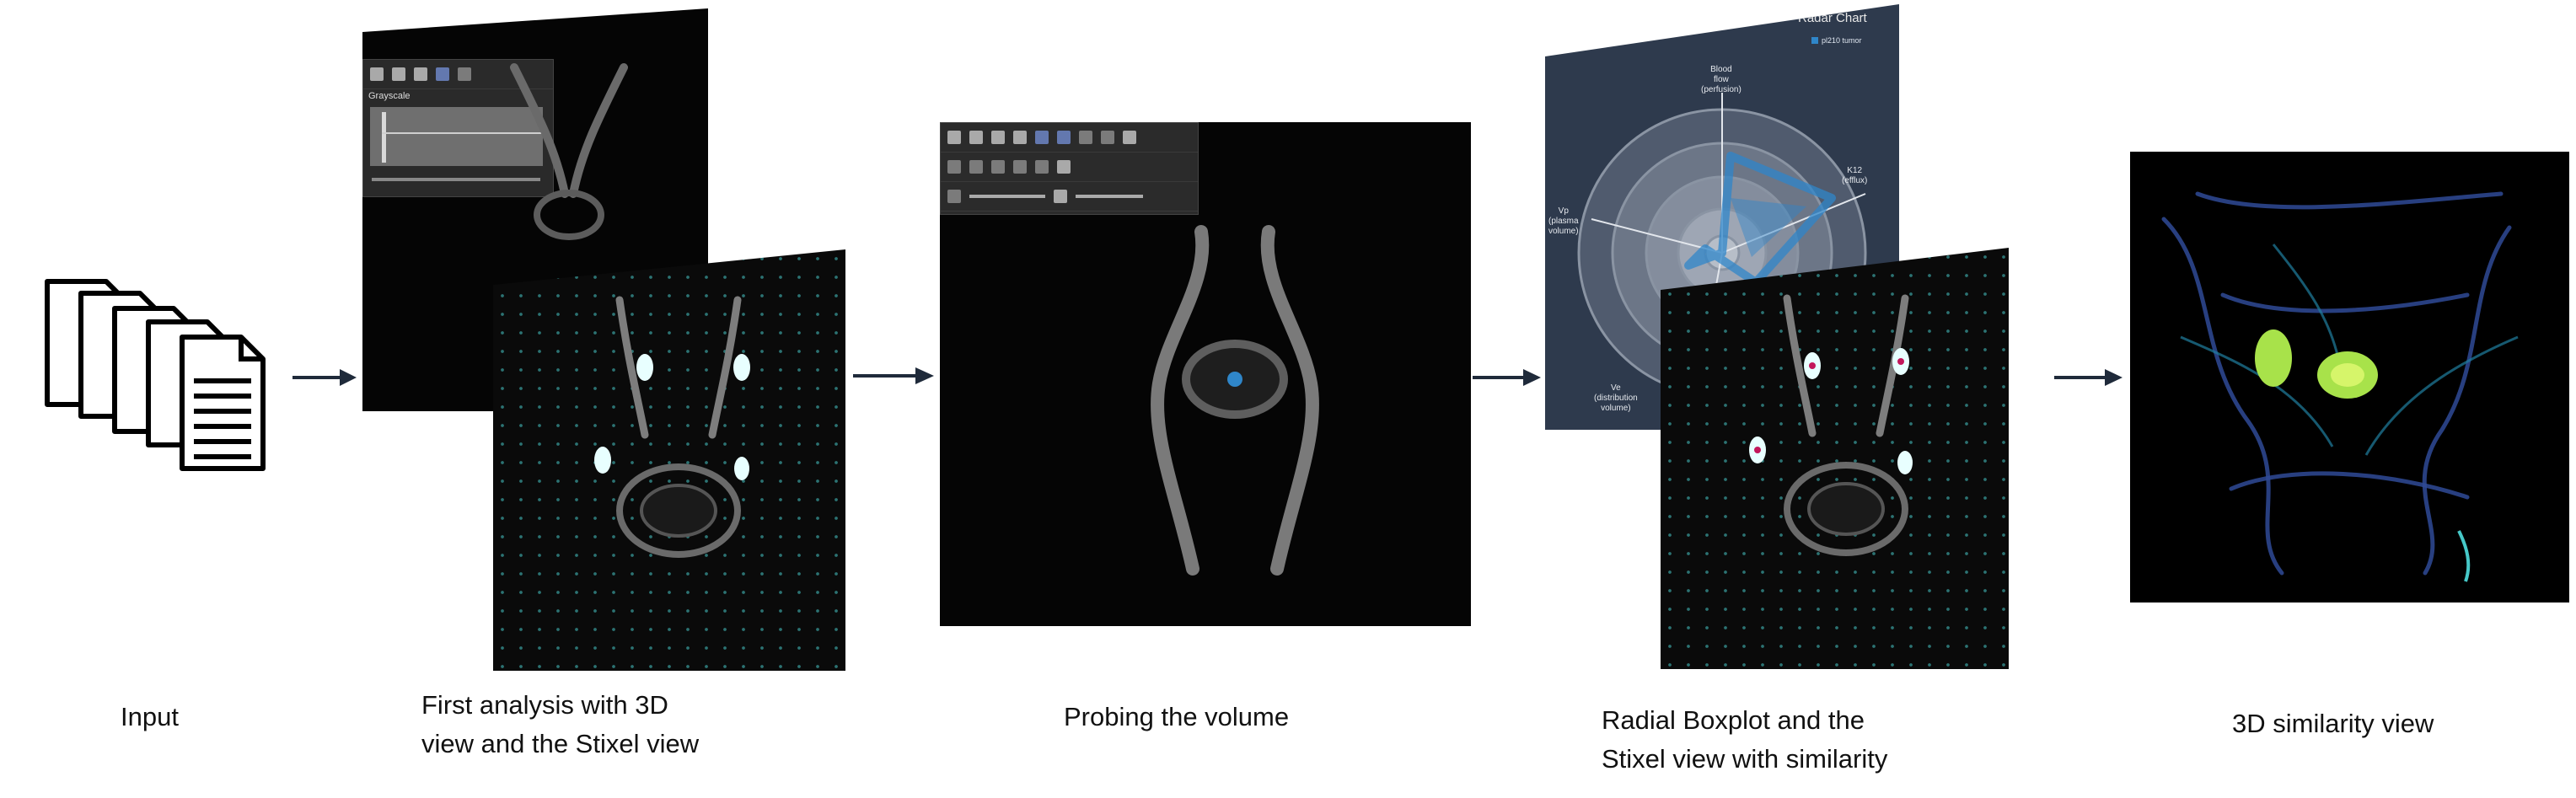 This screenshot has height=798, width=2576. What do you see at coordinates (1177, 717) in the screenshot?
I see `caption-probing: Probing the volume` at bounding box center [1177, 717].